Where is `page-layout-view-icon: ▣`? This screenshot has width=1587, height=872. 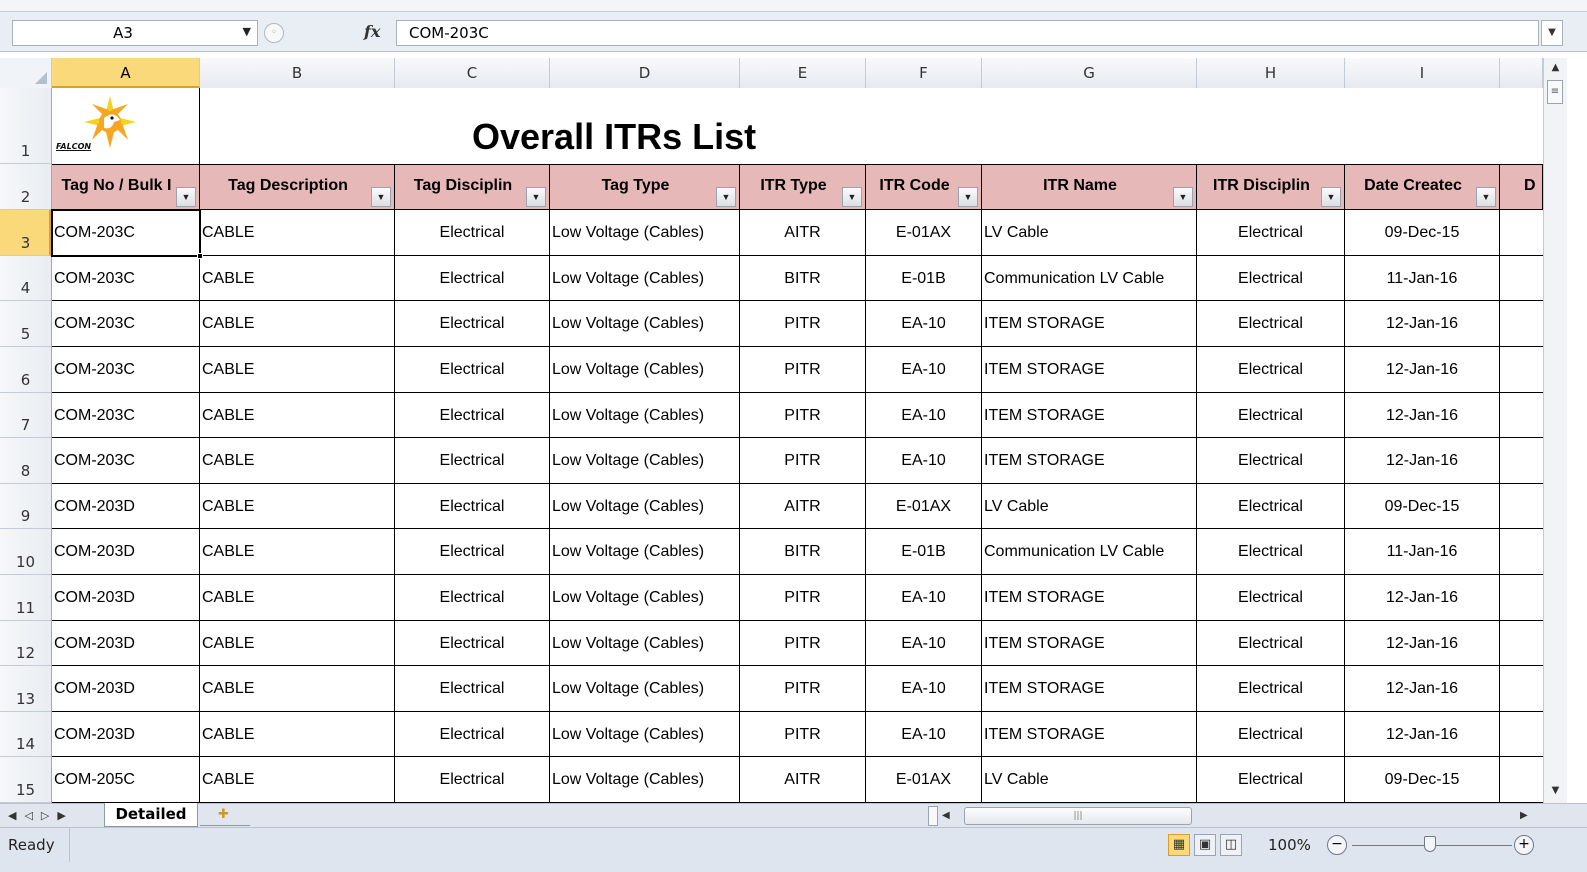 page-layout-view-icon: ▣ is located at coordinates (1205, 845).